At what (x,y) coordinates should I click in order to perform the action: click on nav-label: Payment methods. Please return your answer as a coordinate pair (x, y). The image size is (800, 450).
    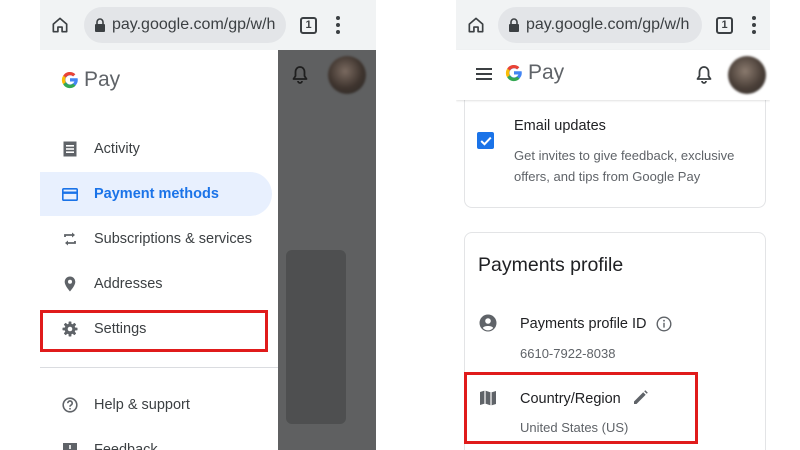
    Looking at the image, I should click on (156, 194).